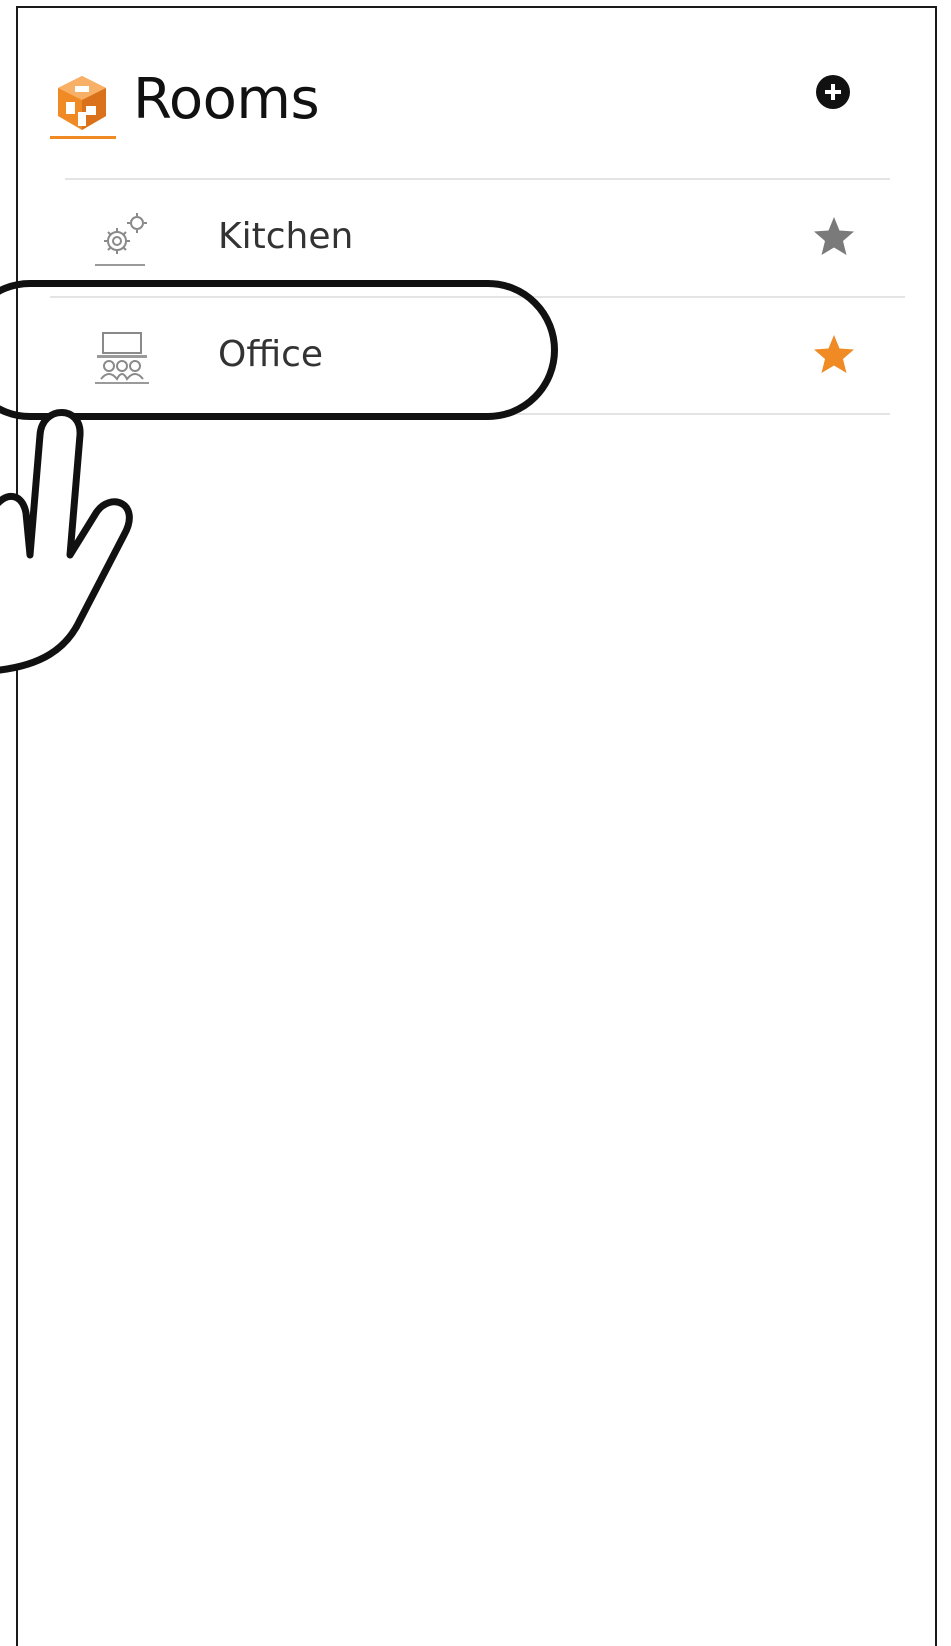 The height and width of the screenshot is (1646, 951). I want to click on title-icon-underline, so click(83, 137).